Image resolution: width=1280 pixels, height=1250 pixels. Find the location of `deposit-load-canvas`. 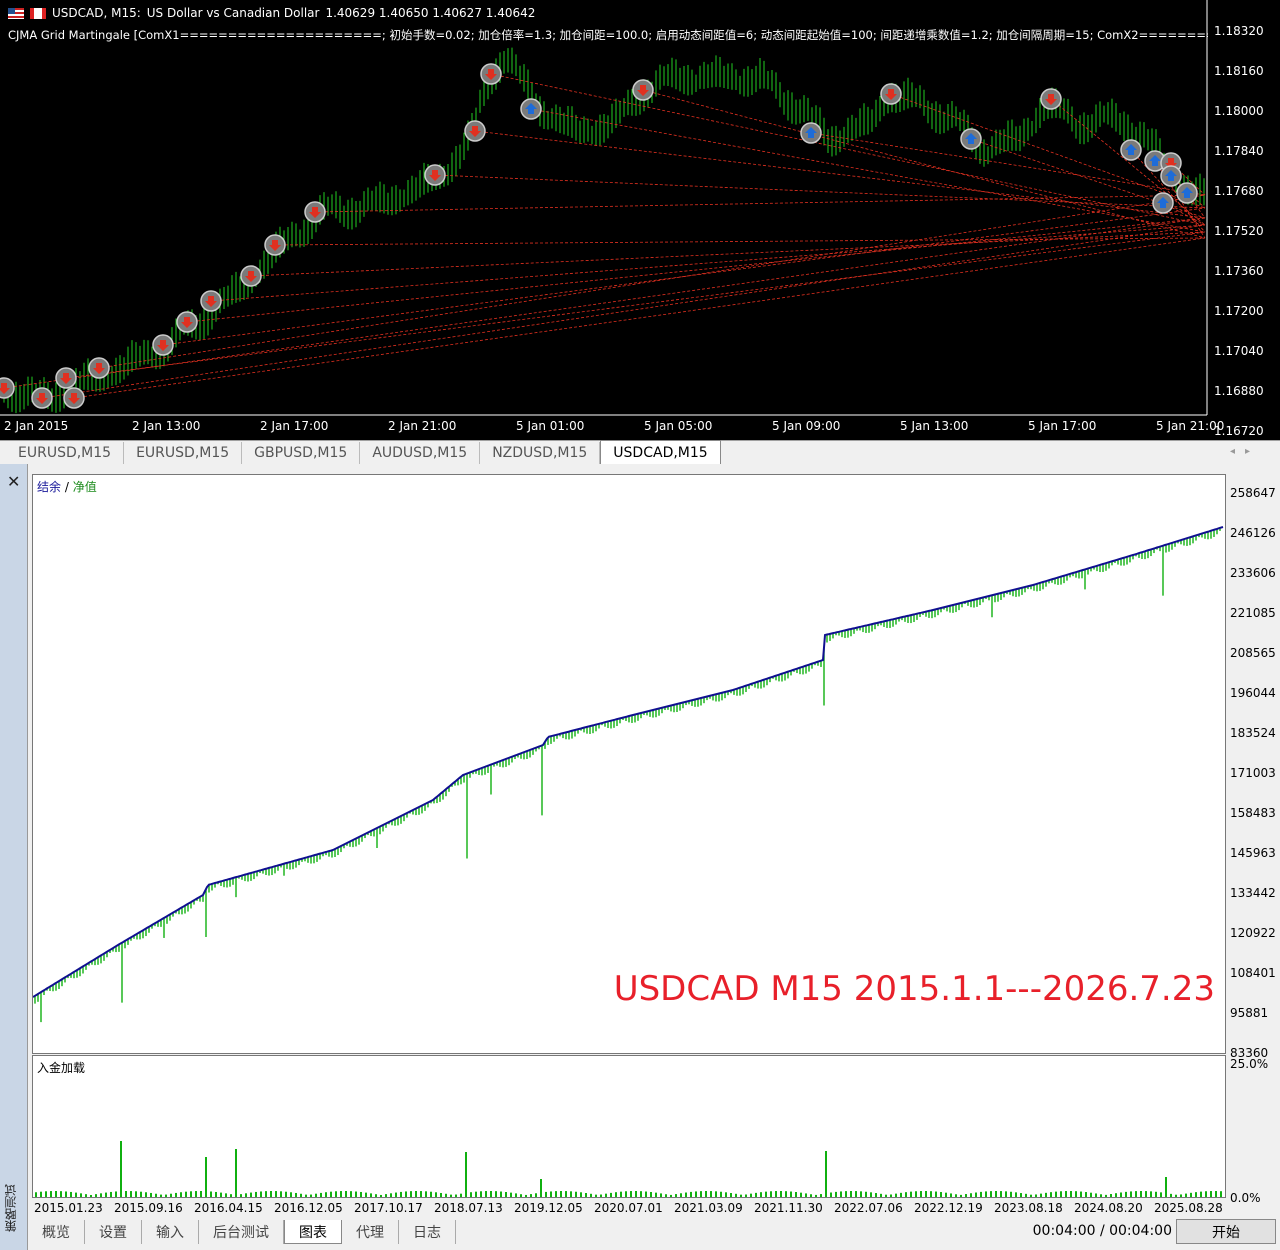

deposit-load-canvas is located at coordinates (629, 1126).